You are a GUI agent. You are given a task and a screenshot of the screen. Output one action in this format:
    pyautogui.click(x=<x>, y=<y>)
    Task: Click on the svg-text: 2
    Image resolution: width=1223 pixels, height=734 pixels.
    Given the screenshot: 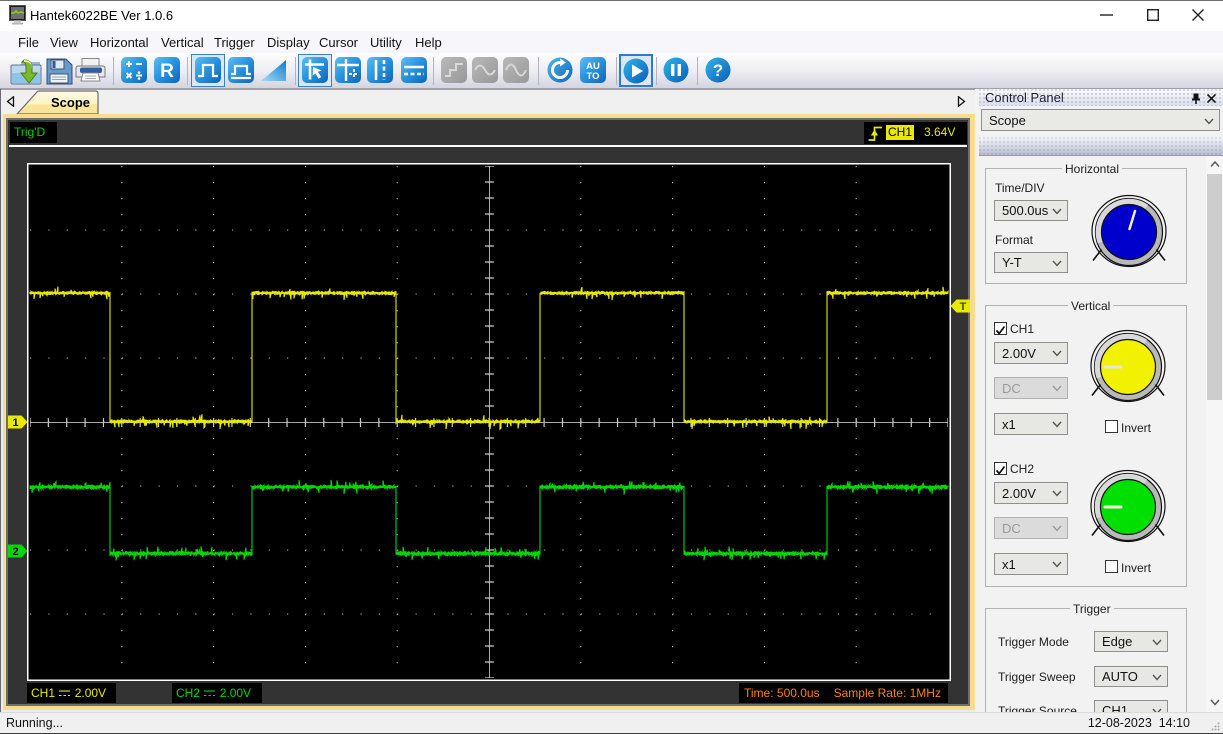 What is the action you would take?
    pyautogui.click(x=15, y=552)
    